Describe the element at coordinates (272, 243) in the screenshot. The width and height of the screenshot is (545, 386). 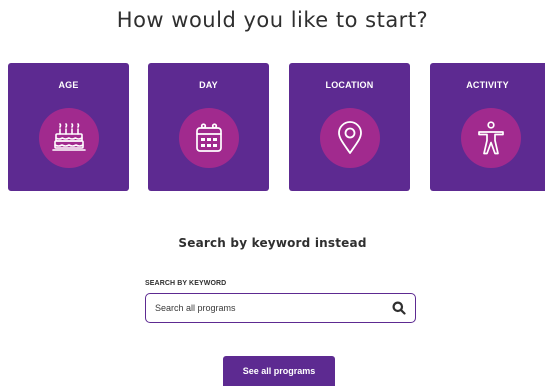
I see `keyword-section-title: Search by keyword instead` at that location.